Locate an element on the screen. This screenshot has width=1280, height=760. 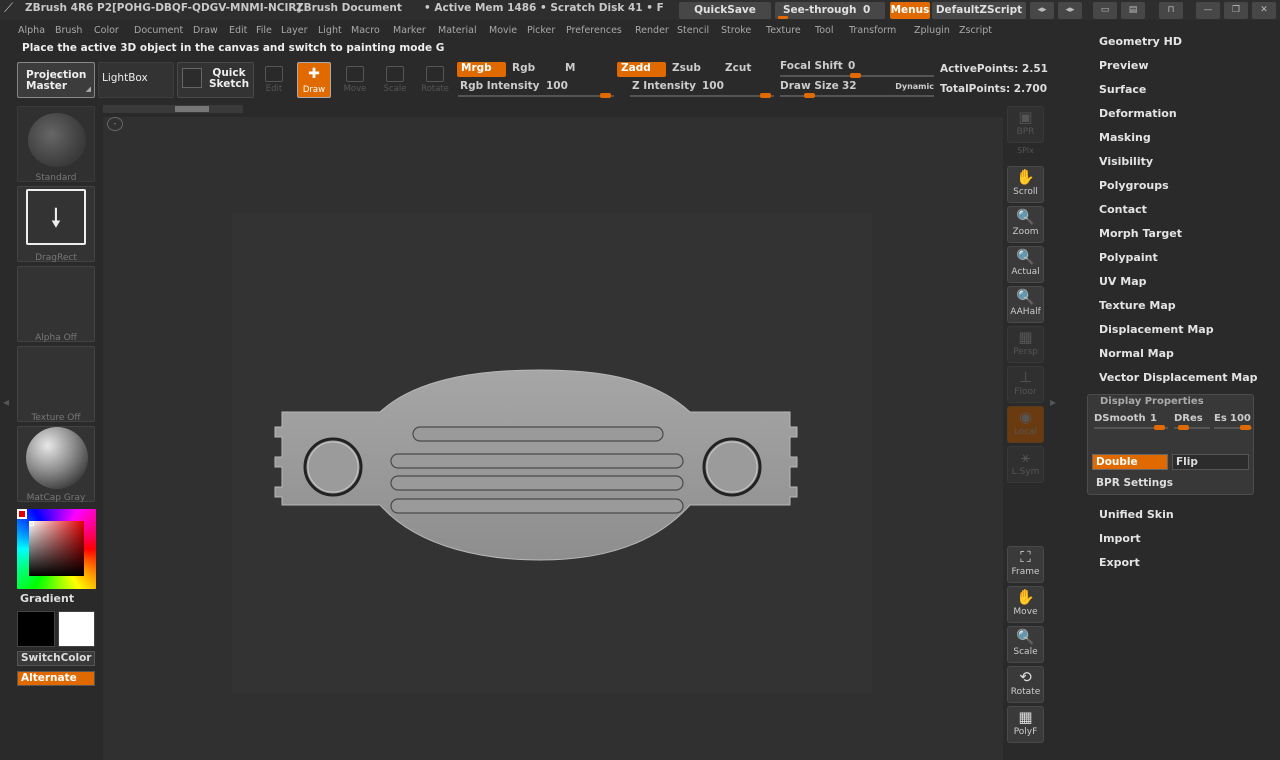
shelf-persp-button: ▦ Persp is located at coordinates (1025, 344).